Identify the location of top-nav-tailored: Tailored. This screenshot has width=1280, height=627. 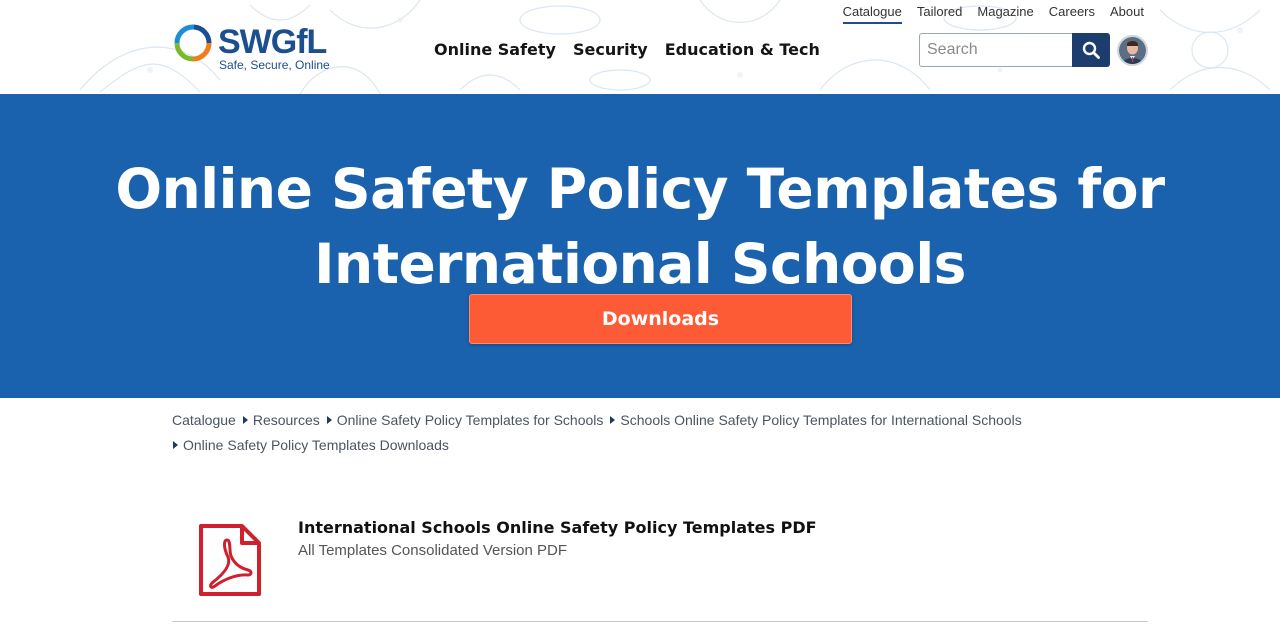
(940, 14).